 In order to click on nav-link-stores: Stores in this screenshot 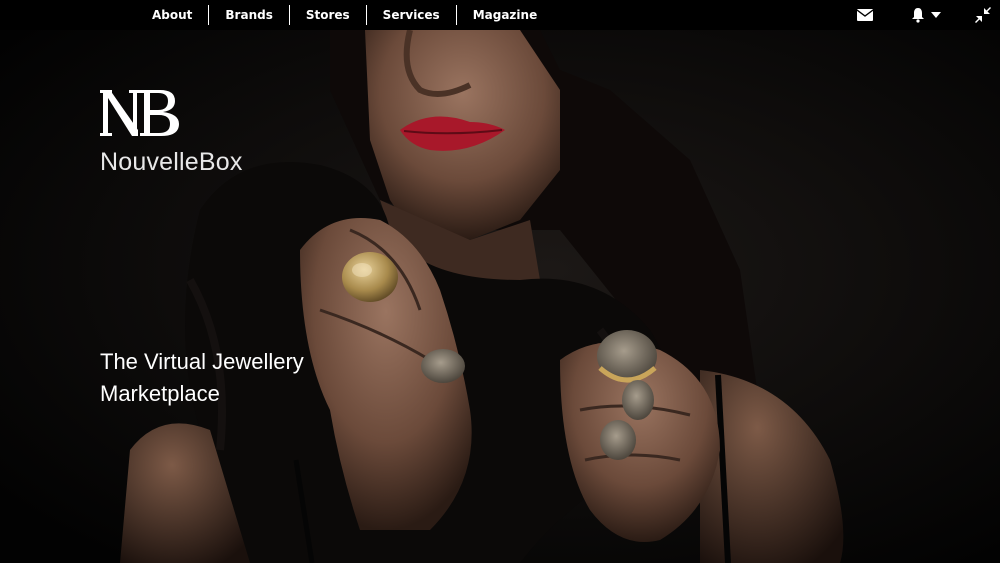, I will do `click(328, 15)`.